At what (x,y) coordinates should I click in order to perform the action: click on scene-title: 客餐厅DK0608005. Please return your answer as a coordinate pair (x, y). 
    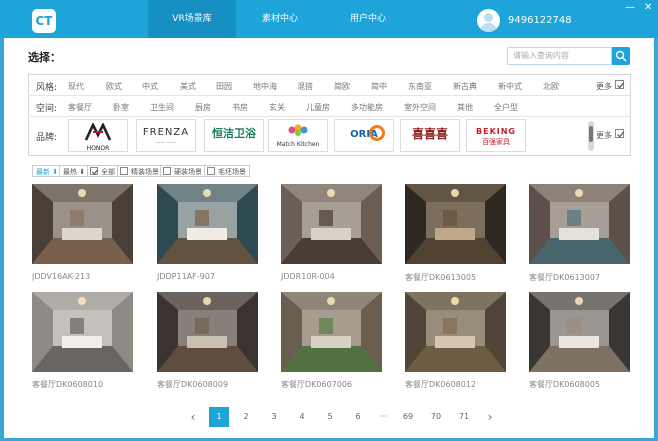
    Looking at the image, I should click on (564, 384).